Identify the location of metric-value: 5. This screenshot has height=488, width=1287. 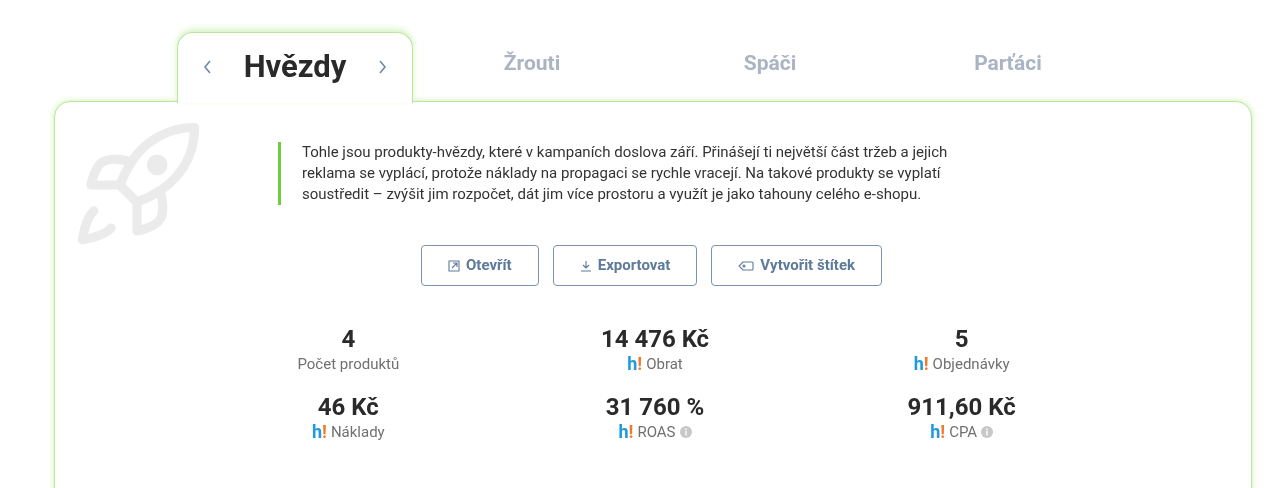
(961, 339).